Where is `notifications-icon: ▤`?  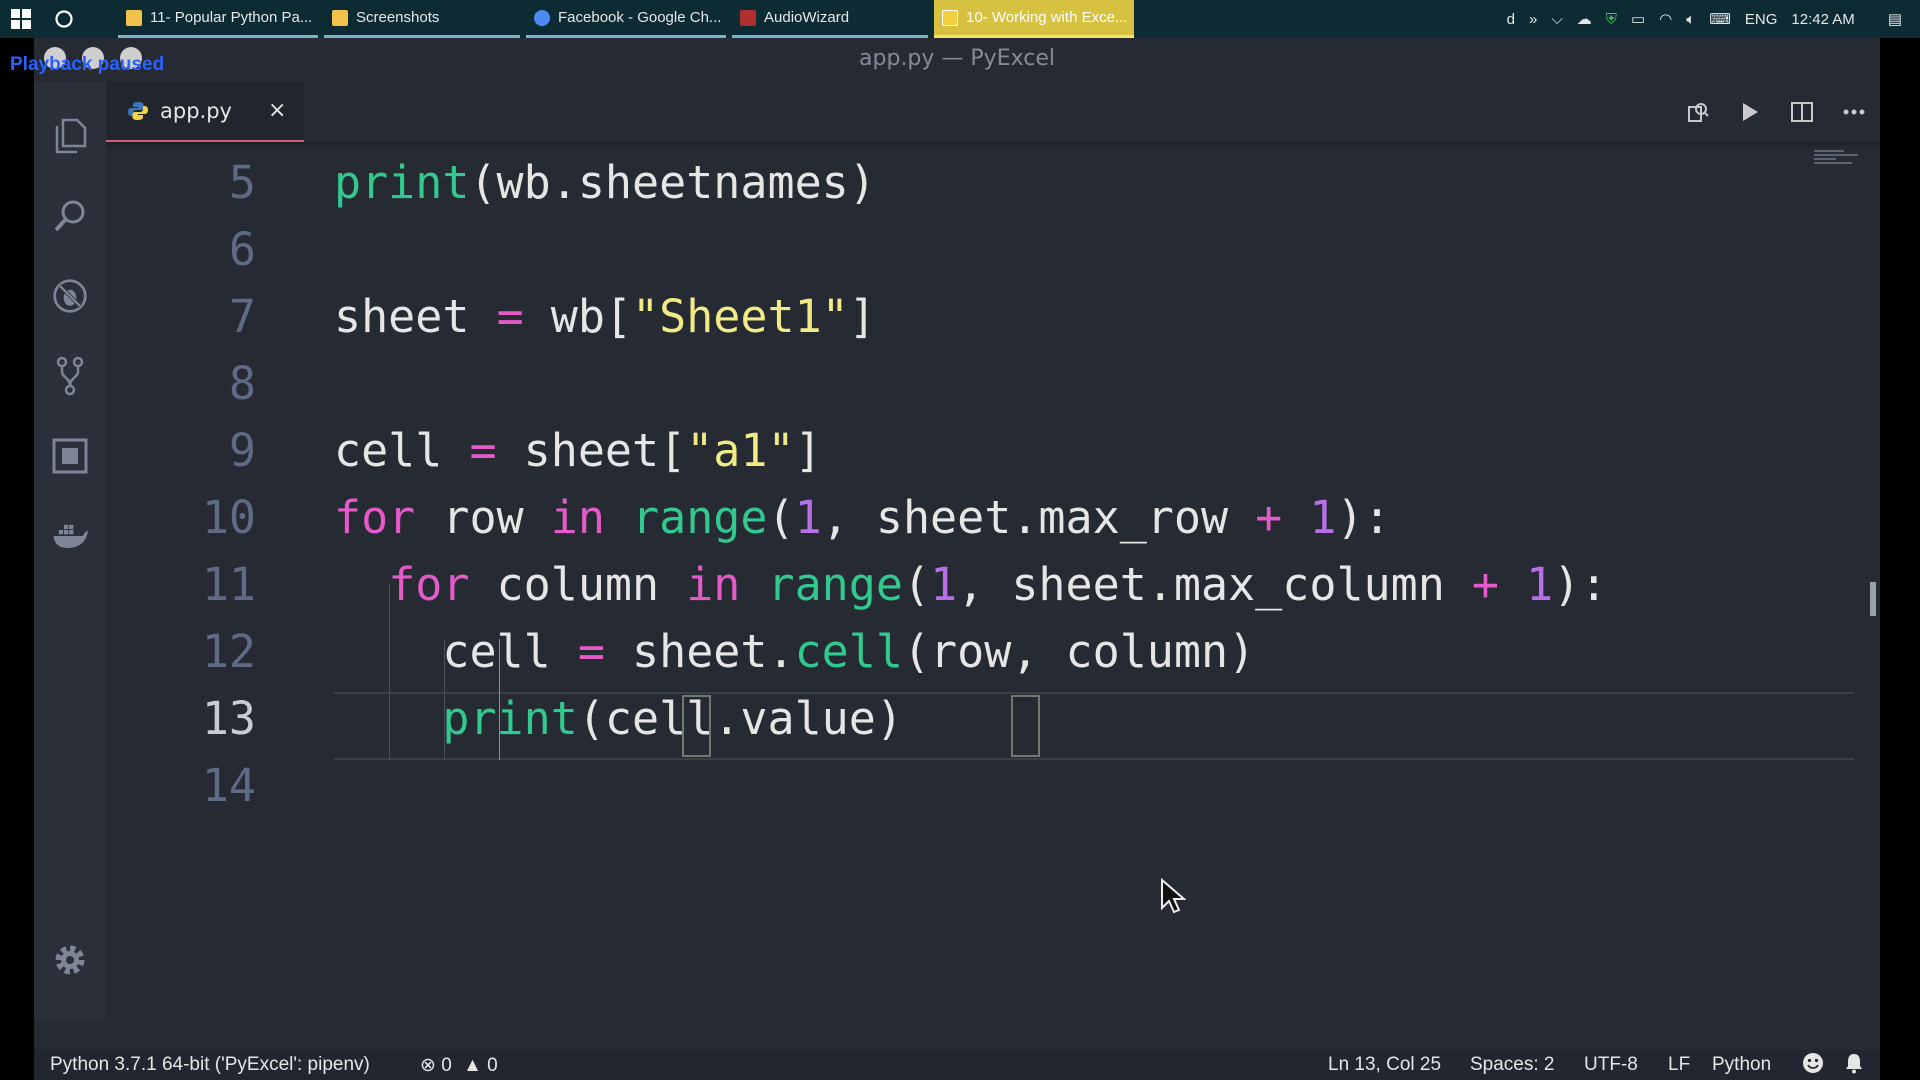
notifications-icon: ▤ is located at coordinates (1895, 19).